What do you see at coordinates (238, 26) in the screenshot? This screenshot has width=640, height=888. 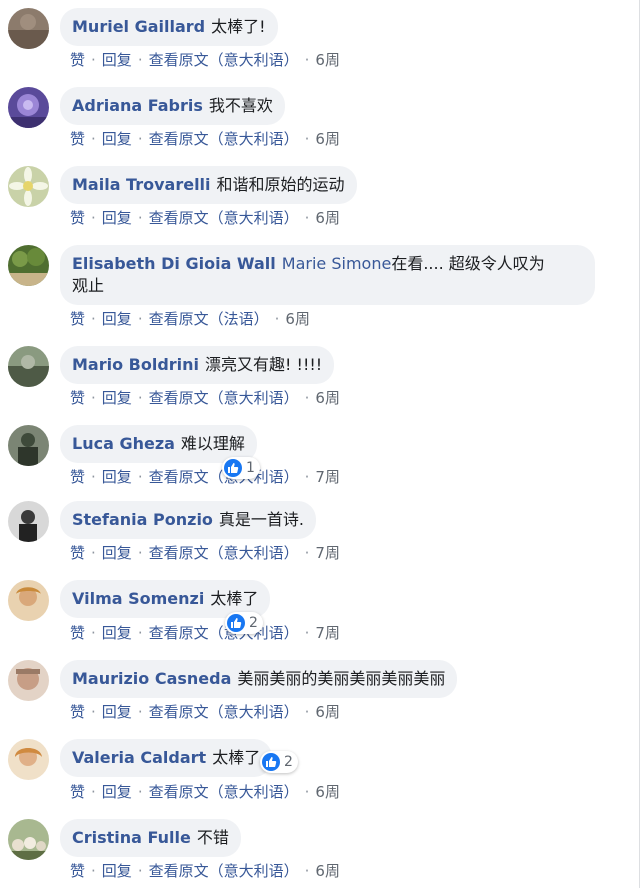 I see `comment-text: 太棒了!` at bounding box center [238, 26].